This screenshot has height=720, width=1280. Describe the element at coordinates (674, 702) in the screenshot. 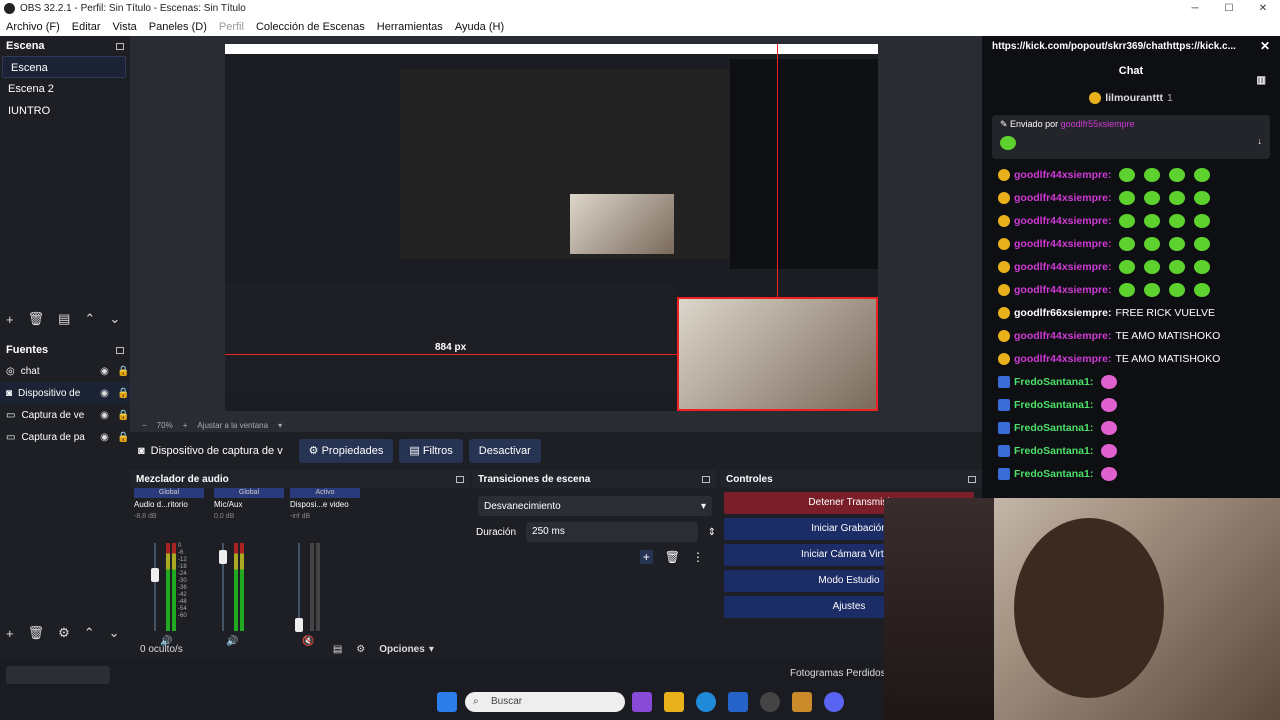

I see `folder-icon` at that location.